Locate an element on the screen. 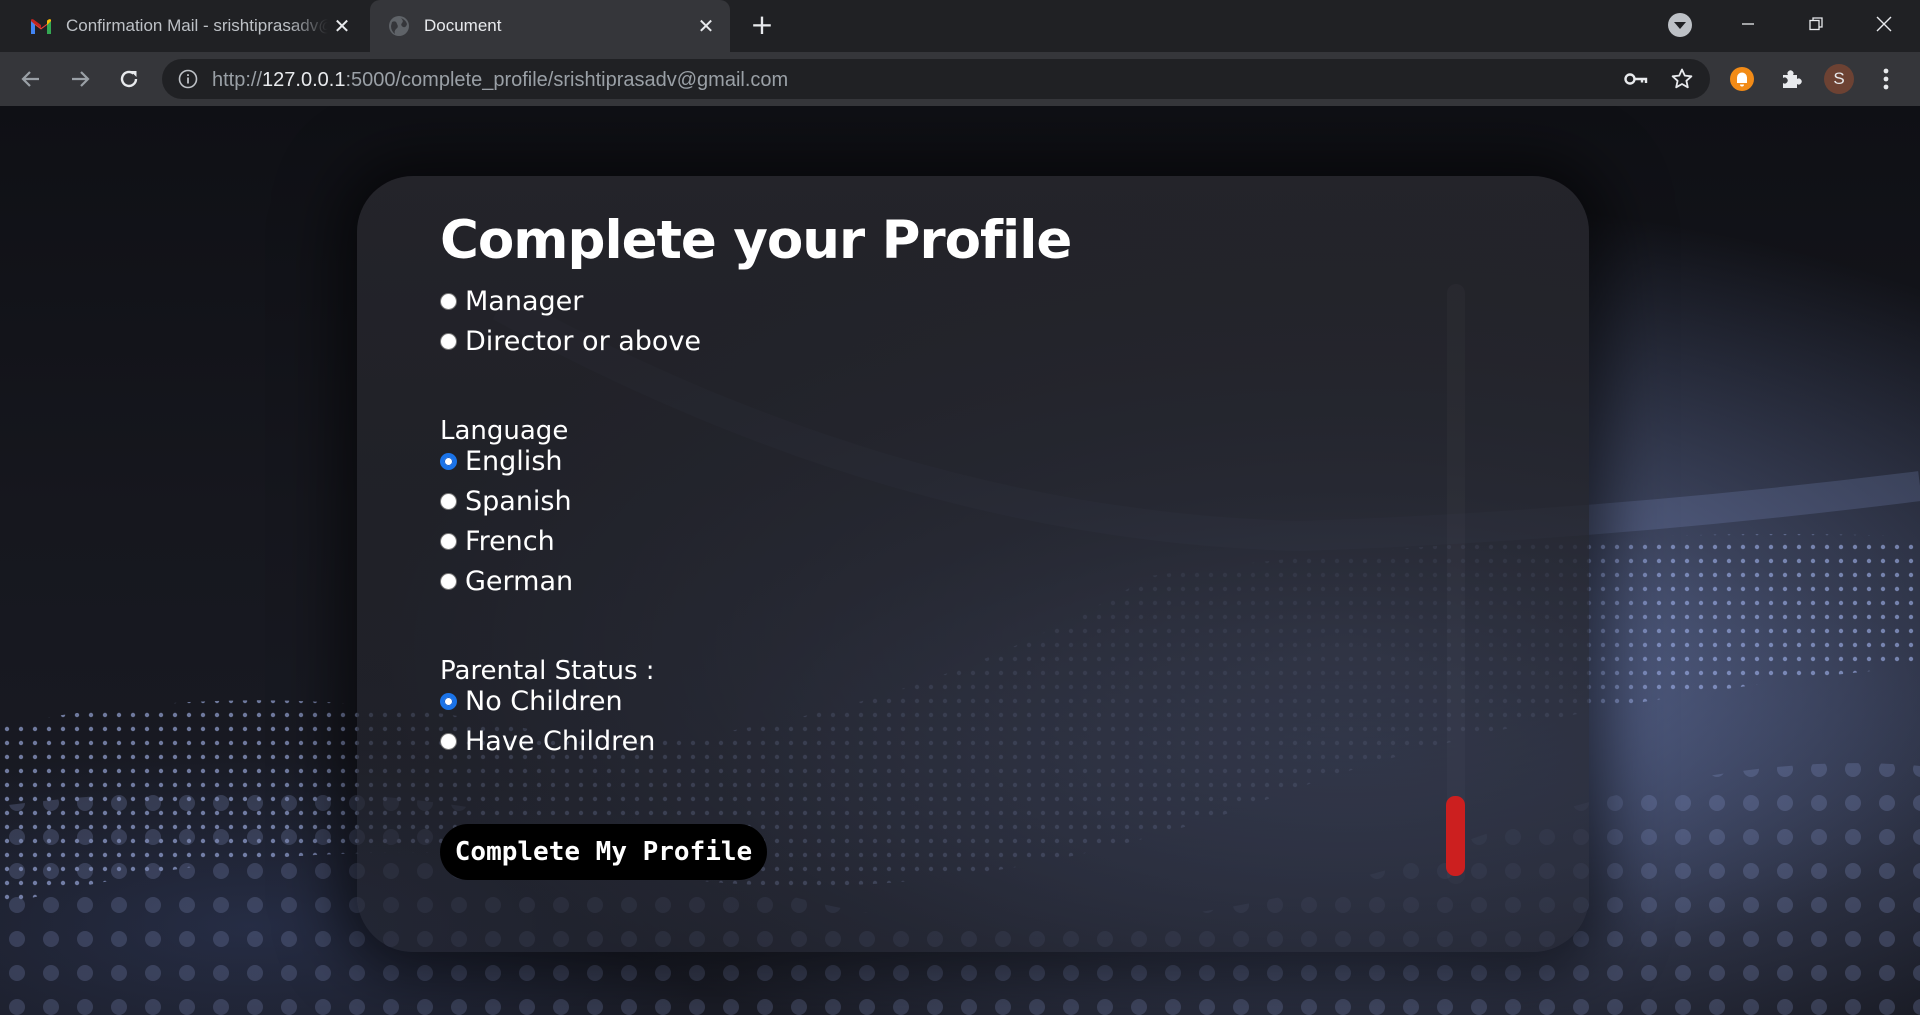 This screenshot has width=1920, height=1015. site-info-icon is located at coordinates (188, 79).